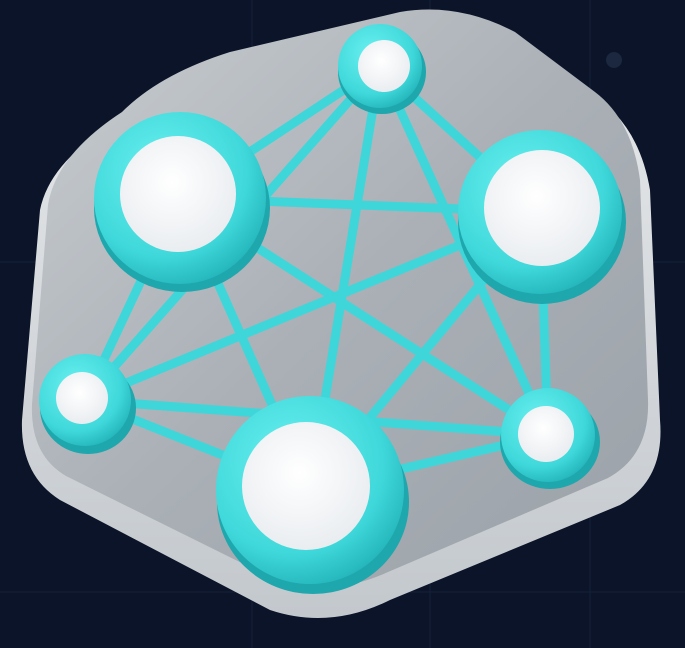 This screenshot has height=648, width=685. I want to click on background-dot, so click(614, 60).